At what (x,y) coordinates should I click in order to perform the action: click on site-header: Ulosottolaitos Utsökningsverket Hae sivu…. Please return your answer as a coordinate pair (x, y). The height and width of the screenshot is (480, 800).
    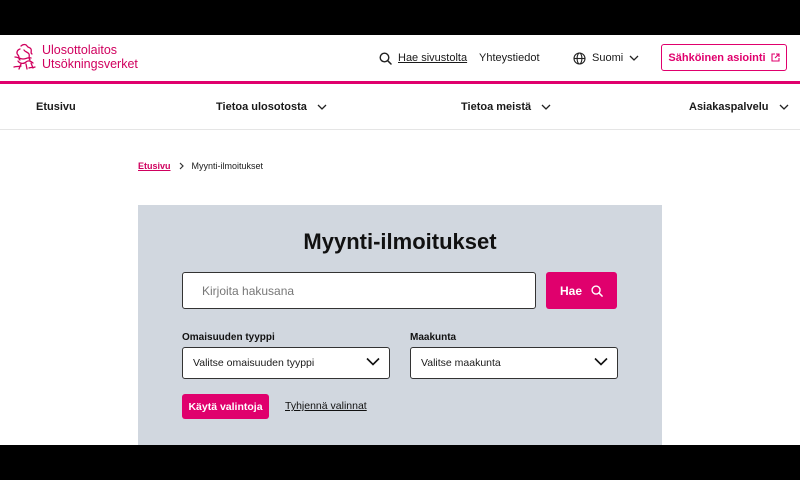
    Looking at the image, I should click on (400, 58).